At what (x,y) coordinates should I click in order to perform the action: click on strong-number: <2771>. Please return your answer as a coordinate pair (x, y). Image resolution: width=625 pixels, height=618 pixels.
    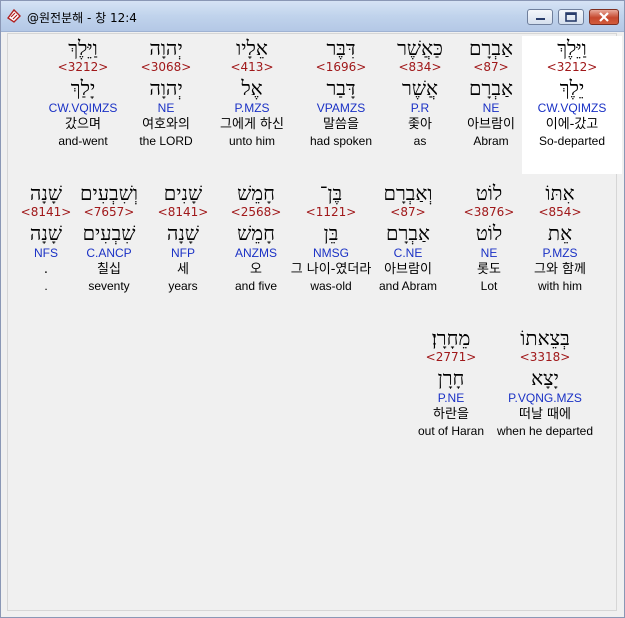
    Looking at the image, I should click on (451, 357).